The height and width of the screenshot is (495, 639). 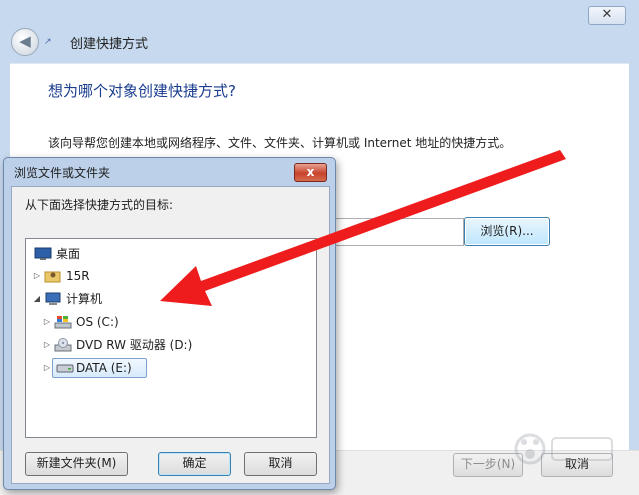 What do you see at coordinates (142, 91) in the screenshot?
I see `page-heading: 想为哪个对象创建快捷方式?` at bounding box center [142, 91].